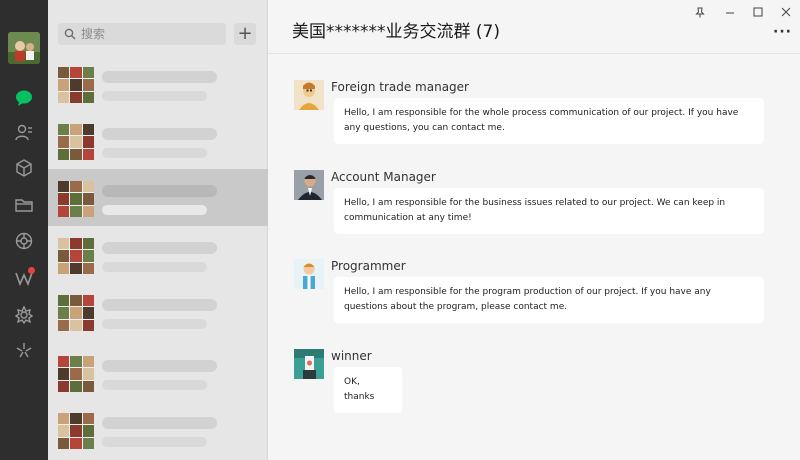 Image resolution: width=800 pixels, height=460 pixels. Describe the element at coordinates (24, 98) in the screenshot. I see `chat-icon` at that location.